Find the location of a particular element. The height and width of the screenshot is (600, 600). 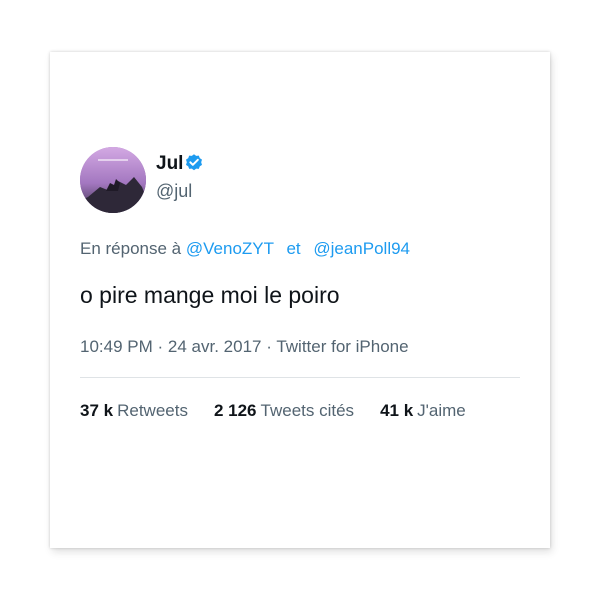

divider is located at coordinates (300, 377).